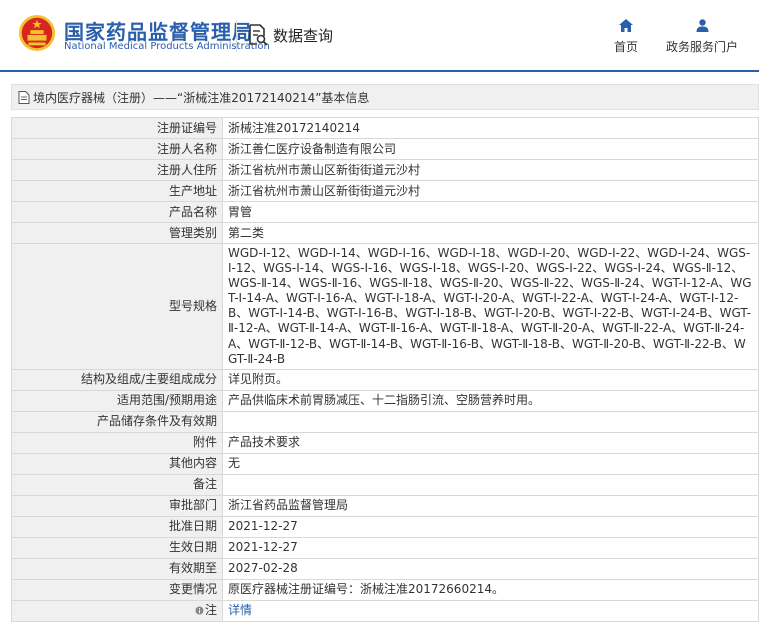 The width and height of the screenshot is (759, 638). What do you see at coordinates (117, 379) in the screenshot?
I see `field-label: 结构及组成/主要组成成分` at bounding box center [117, 379].